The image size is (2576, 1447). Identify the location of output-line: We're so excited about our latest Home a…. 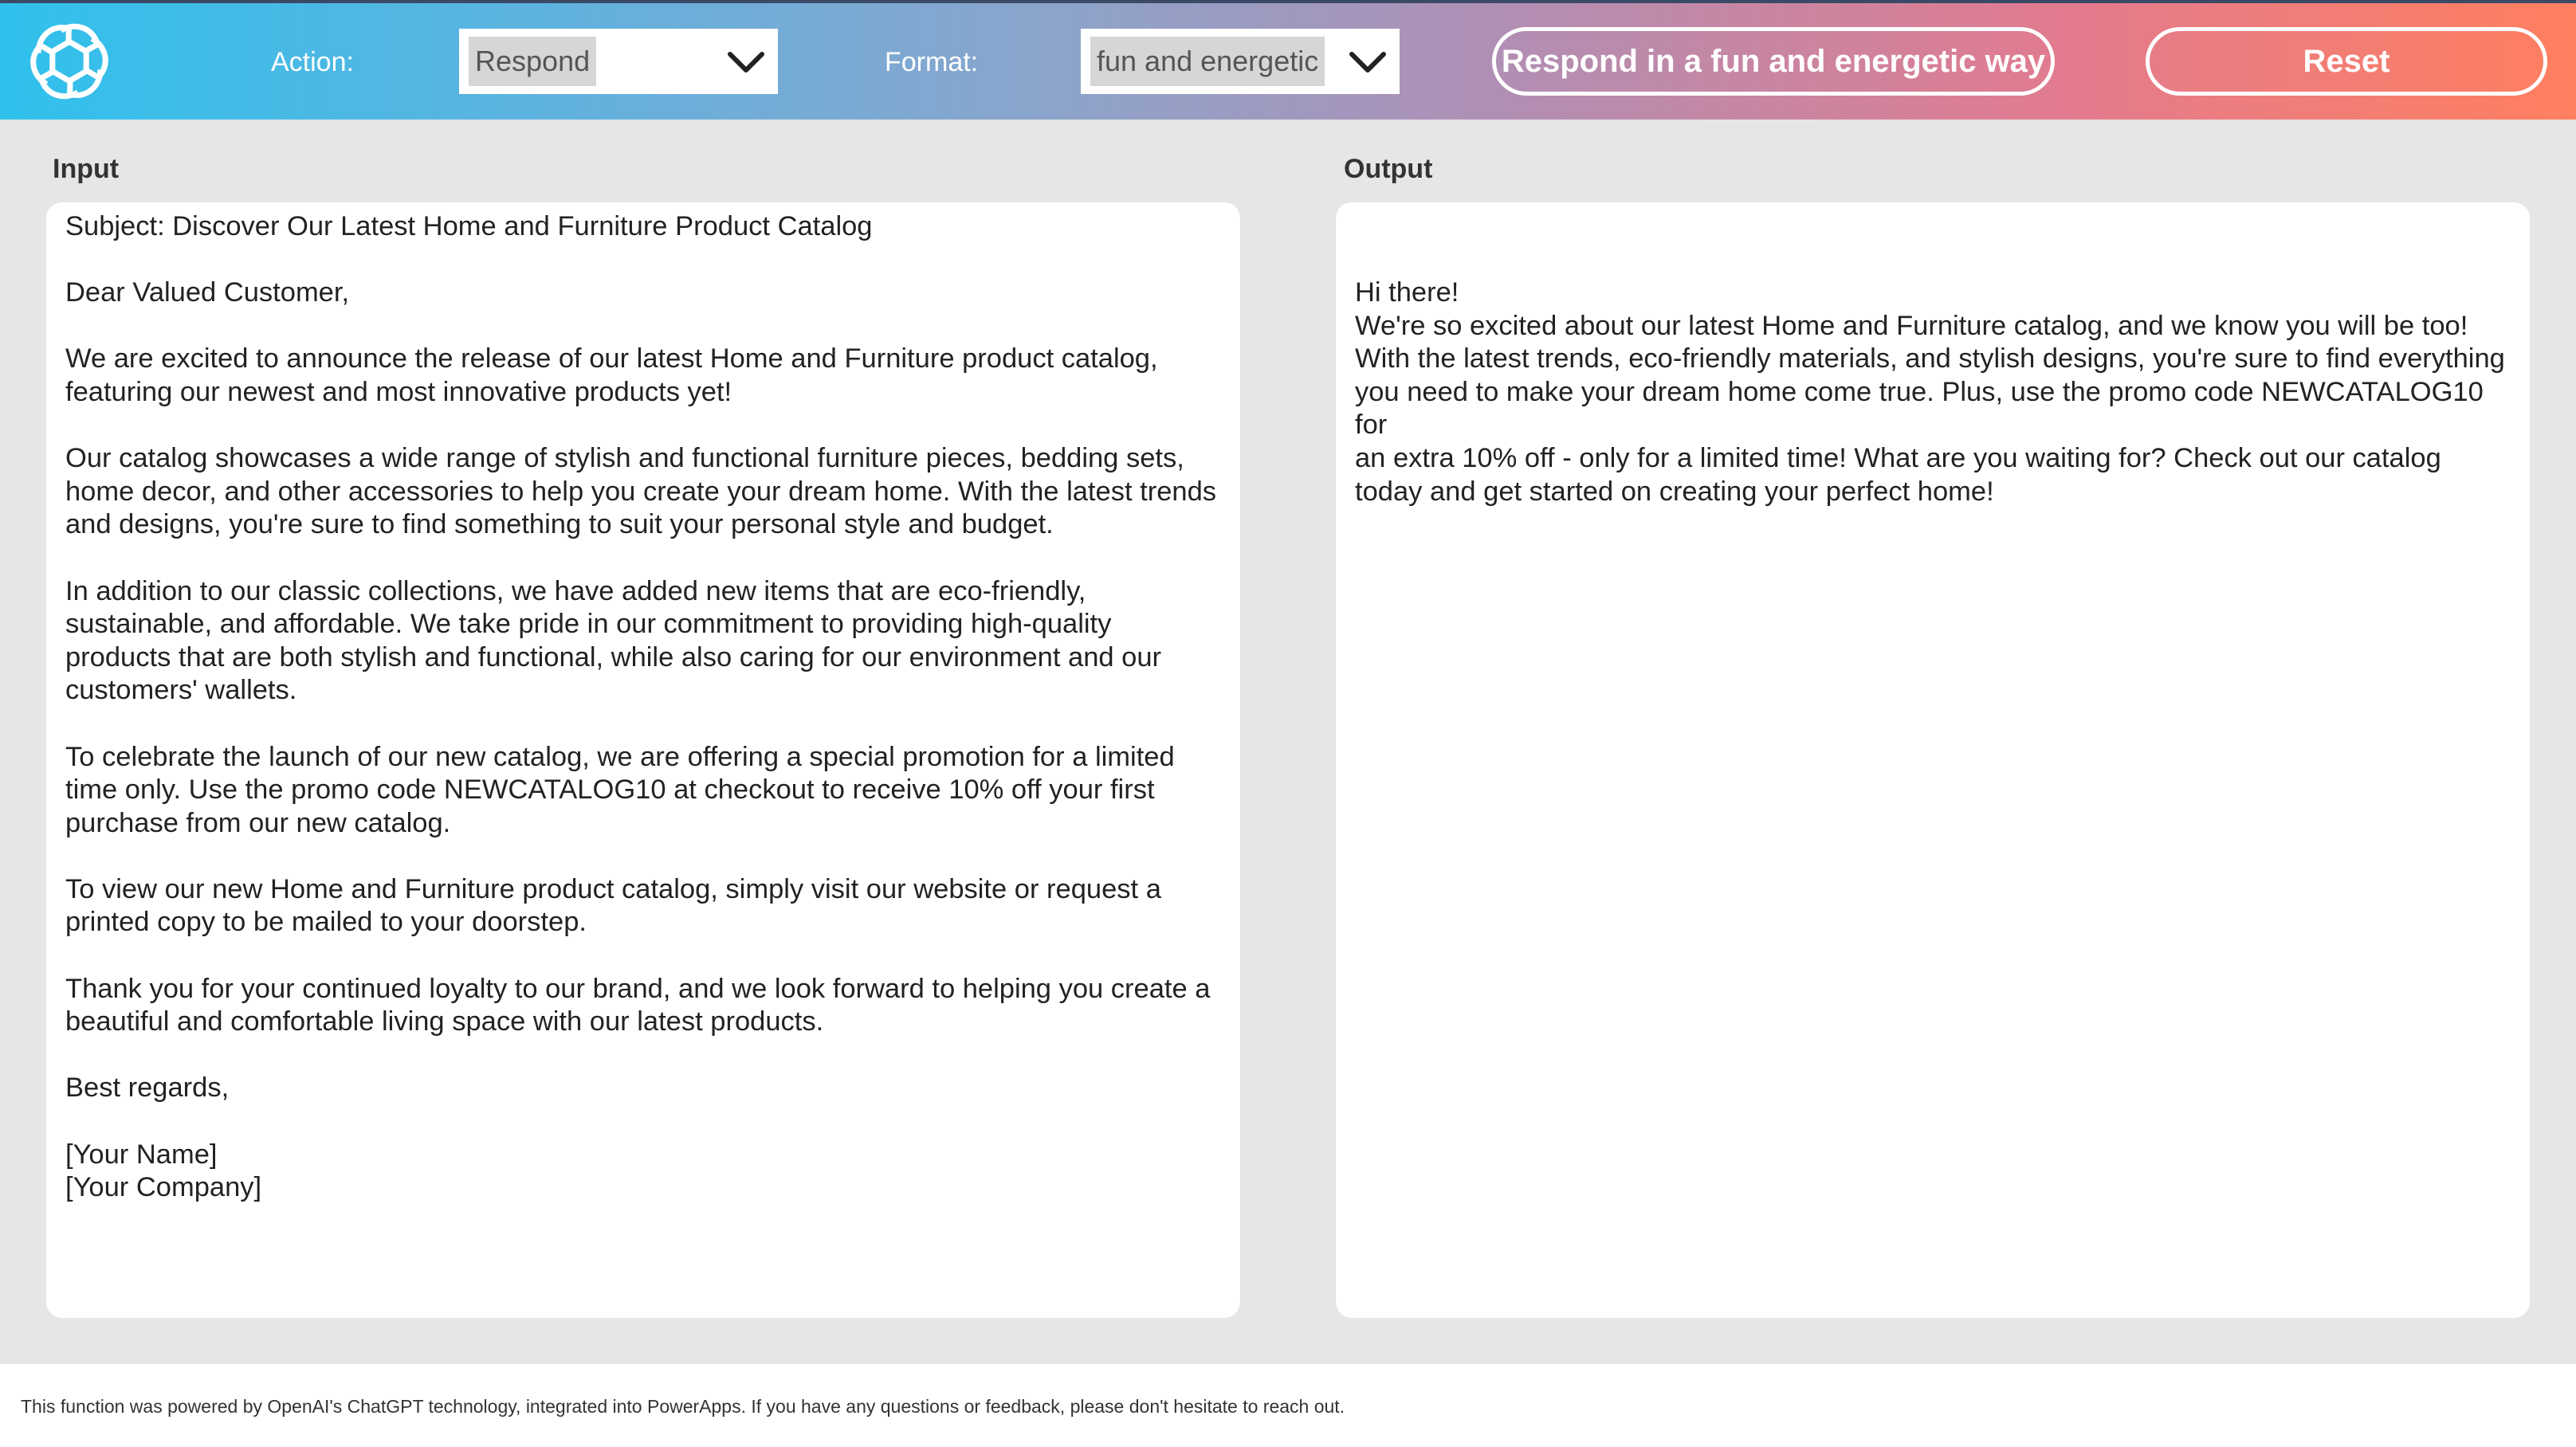
(1930, 408).